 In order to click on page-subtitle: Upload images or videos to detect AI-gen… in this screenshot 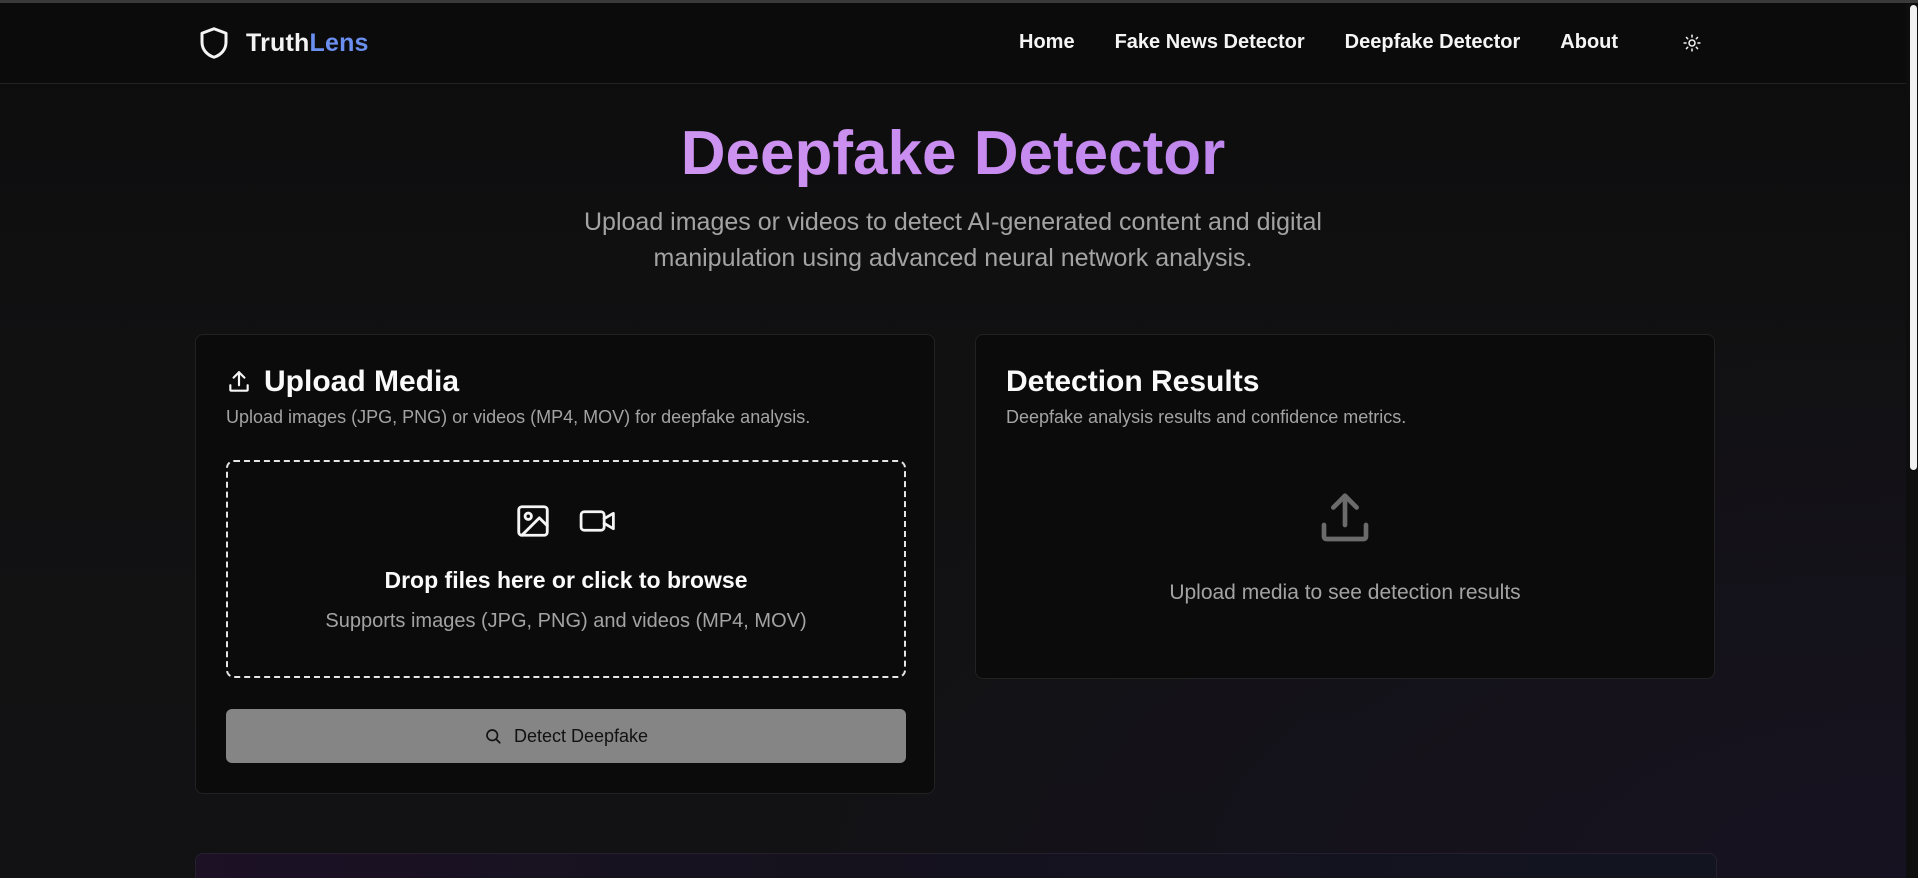, I will do `click(953, 240)`.